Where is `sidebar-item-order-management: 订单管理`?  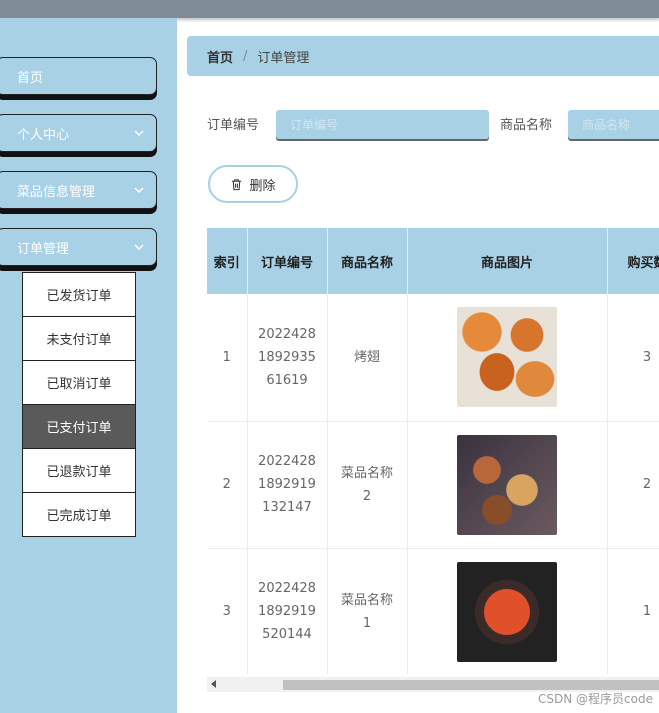 sidebar-item-order-management: 订单管理 is located at coordinates (78, 247).